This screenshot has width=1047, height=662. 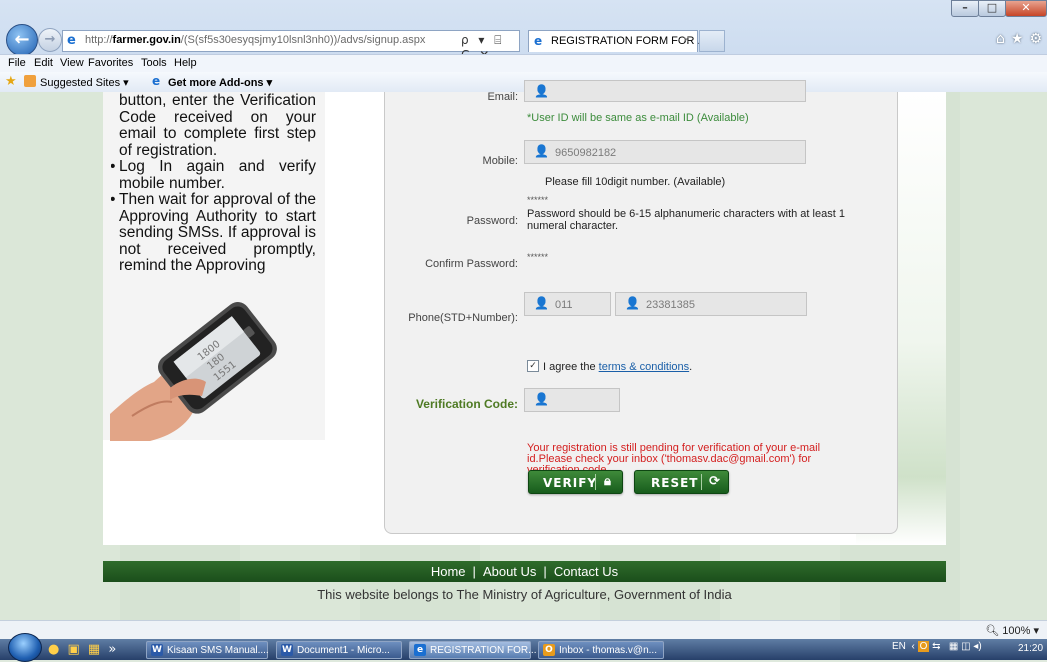 I want to click on verify-button: VERIFY 🔒︎, so click(x=575, y=482).